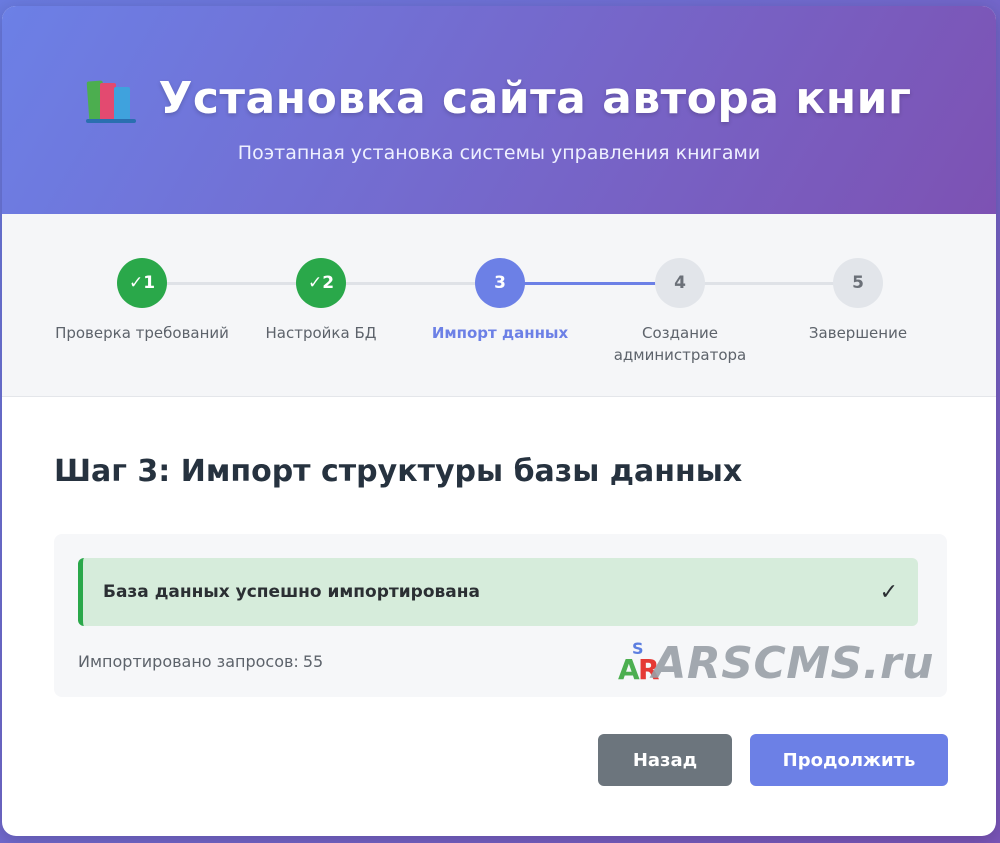 This screenshot has height=843, width=1000. I want to click on continue-button: Продолжить, so click(849, 760).